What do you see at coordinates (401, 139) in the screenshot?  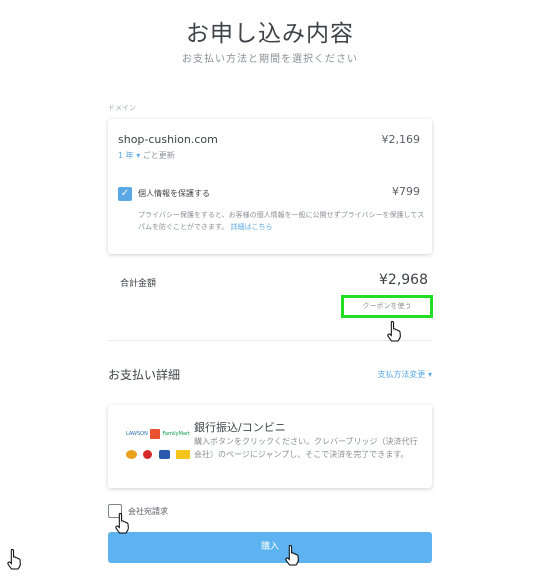 I see `domain-price: ¥2,169` at bounding box center [401, 139].